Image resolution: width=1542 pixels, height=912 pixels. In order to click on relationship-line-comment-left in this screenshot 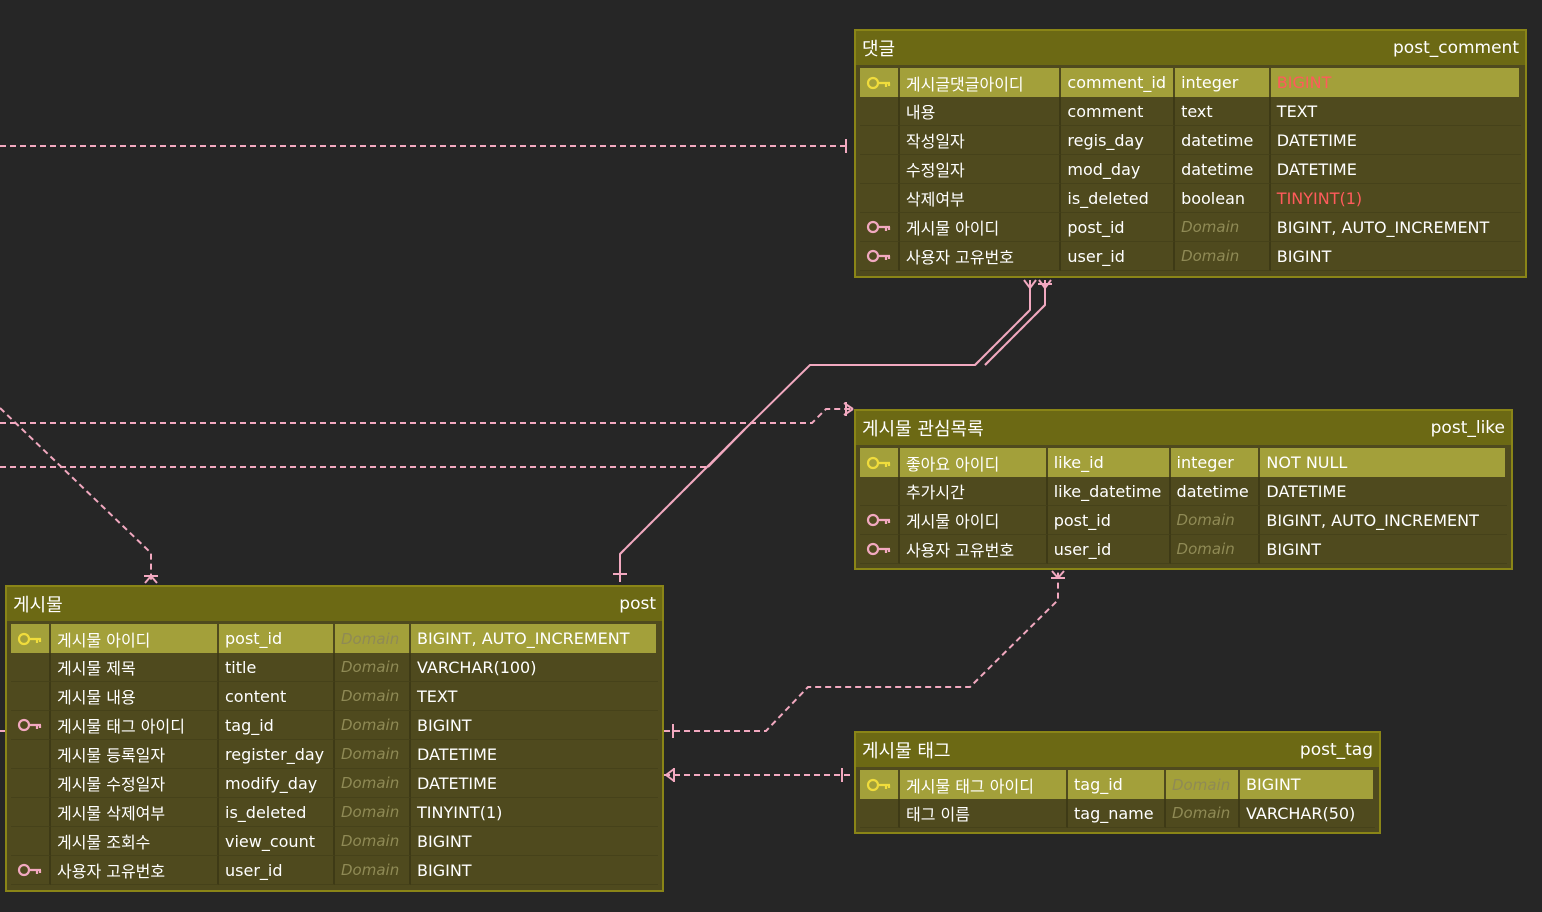, I will do `click(423, 146)`.